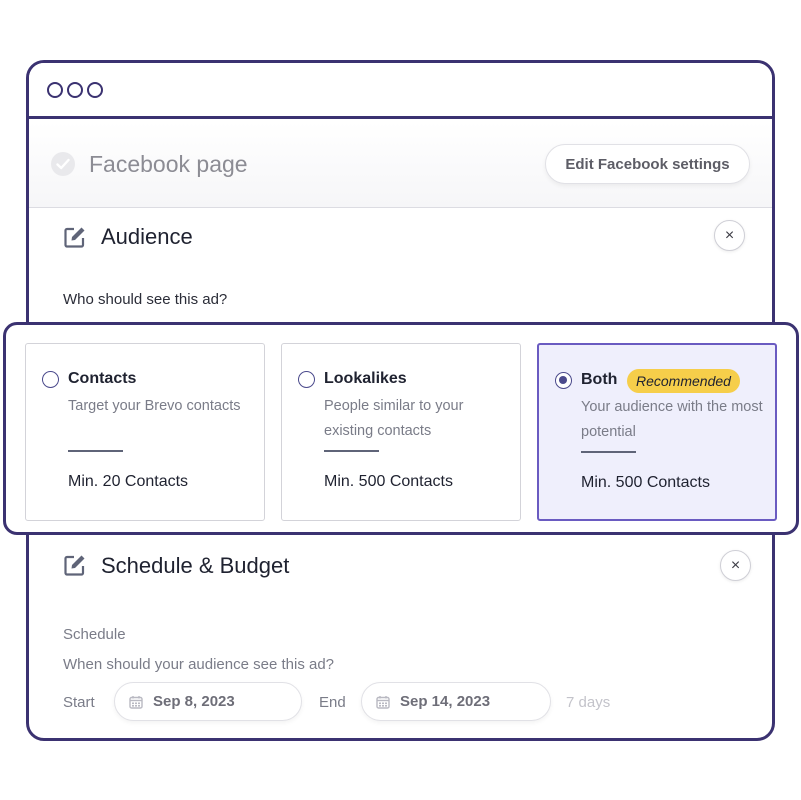 The image size is (801, 800). Describe the element at coordinates (147, 236) in the screenshot. I see `audience-title: Audience` at that location.